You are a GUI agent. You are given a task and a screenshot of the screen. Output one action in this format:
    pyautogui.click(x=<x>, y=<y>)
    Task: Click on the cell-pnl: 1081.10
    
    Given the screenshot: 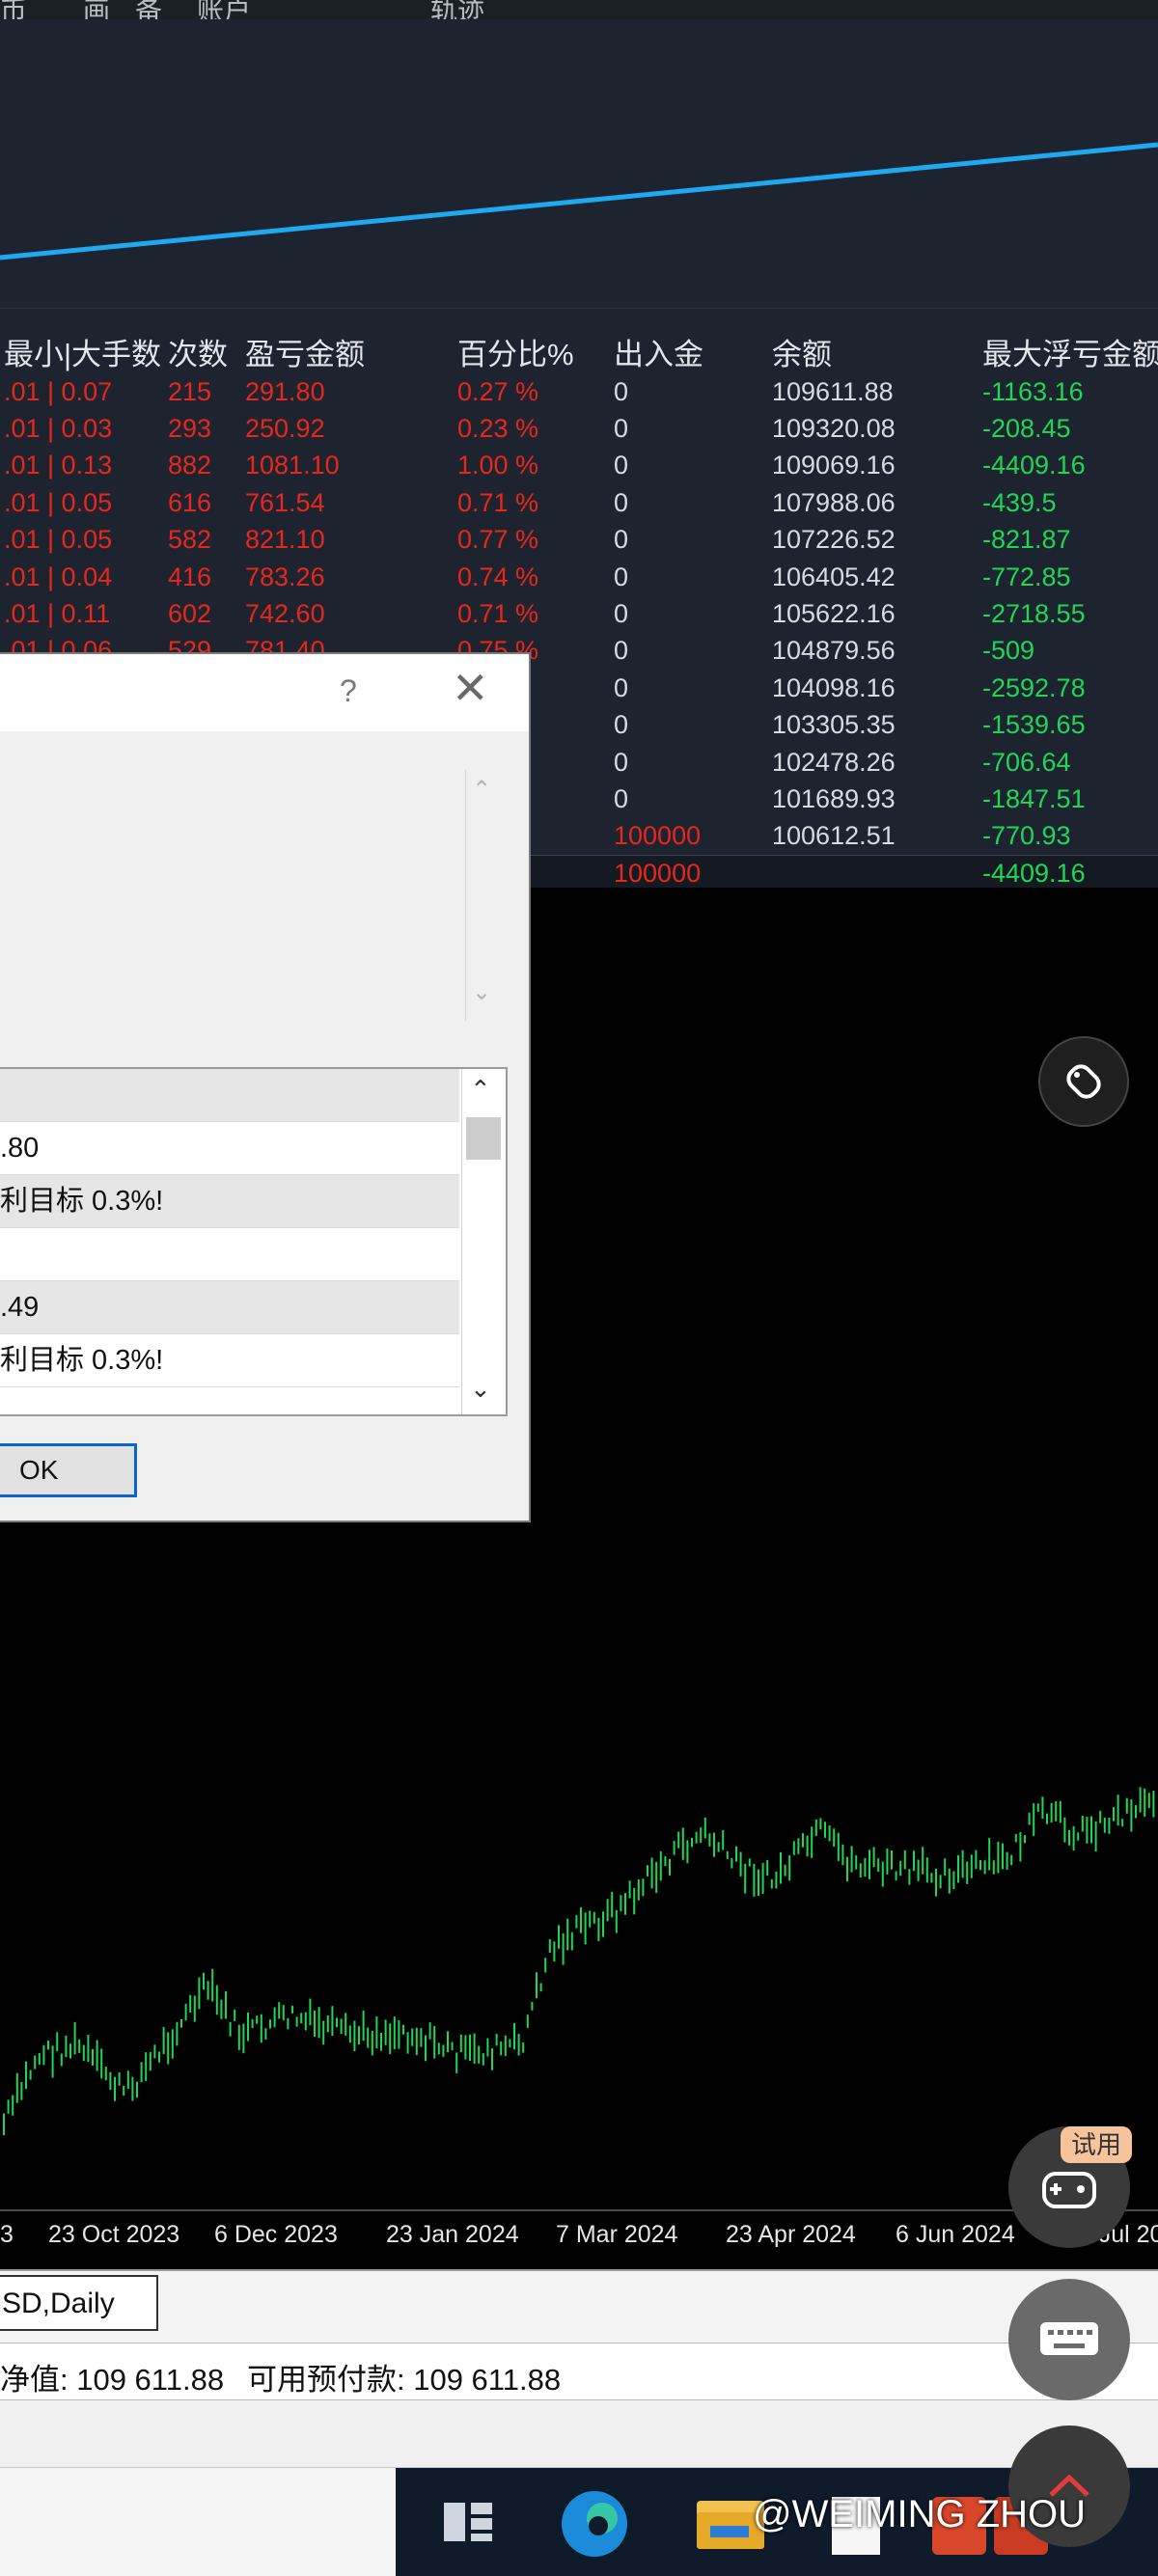 What is the action you would take?
    pyautogui.click(x=292, y=466)
    